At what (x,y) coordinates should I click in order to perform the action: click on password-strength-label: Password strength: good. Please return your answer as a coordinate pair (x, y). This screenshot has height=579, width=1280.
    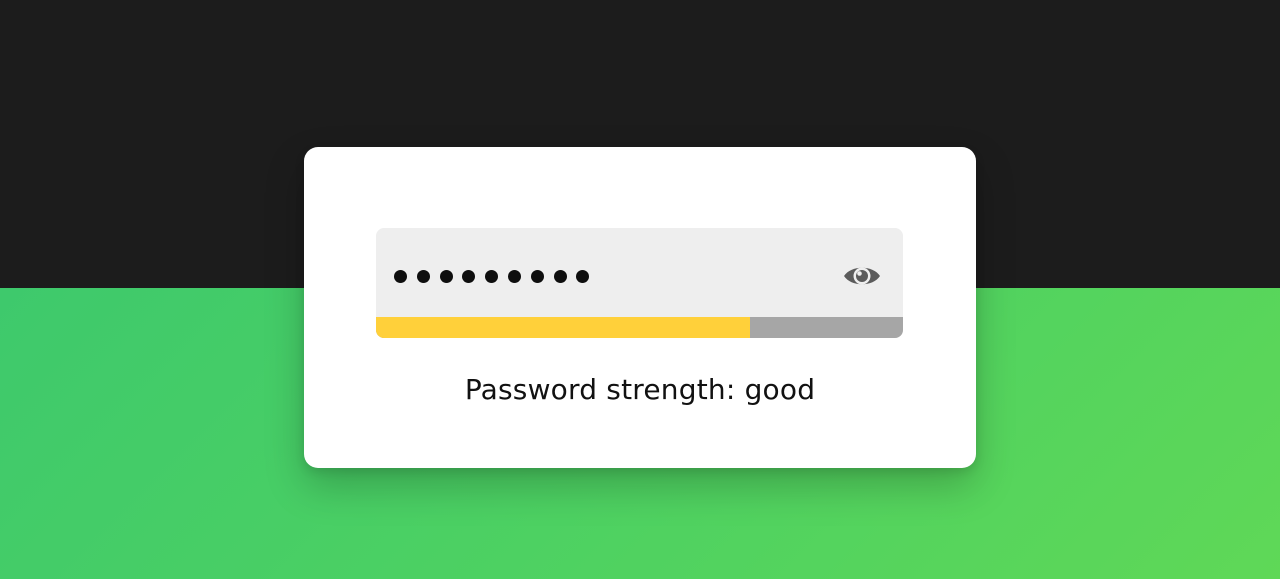
    Looking at the image, I should click on (640, 389).